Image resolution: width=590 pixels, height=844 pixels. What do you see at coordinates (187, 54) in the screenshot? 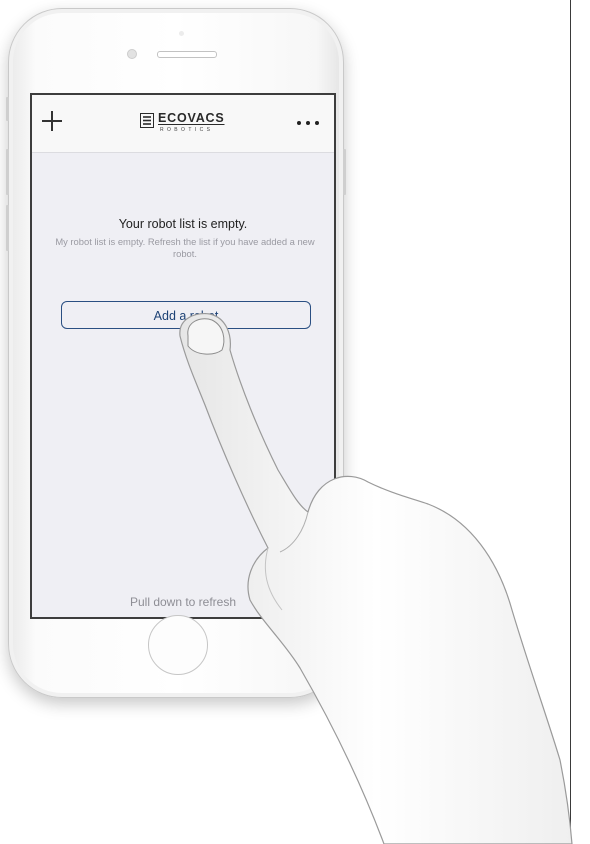
I see `earpiece-speaker` at bounding box center [187, 54].